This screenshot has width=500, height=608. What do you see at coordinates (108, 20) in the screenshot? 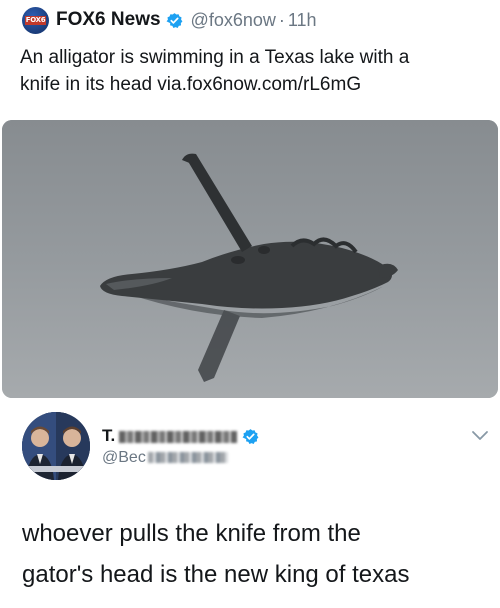
I see `quoted-account-name: FOX6 News` at bounding box center [108, 20].